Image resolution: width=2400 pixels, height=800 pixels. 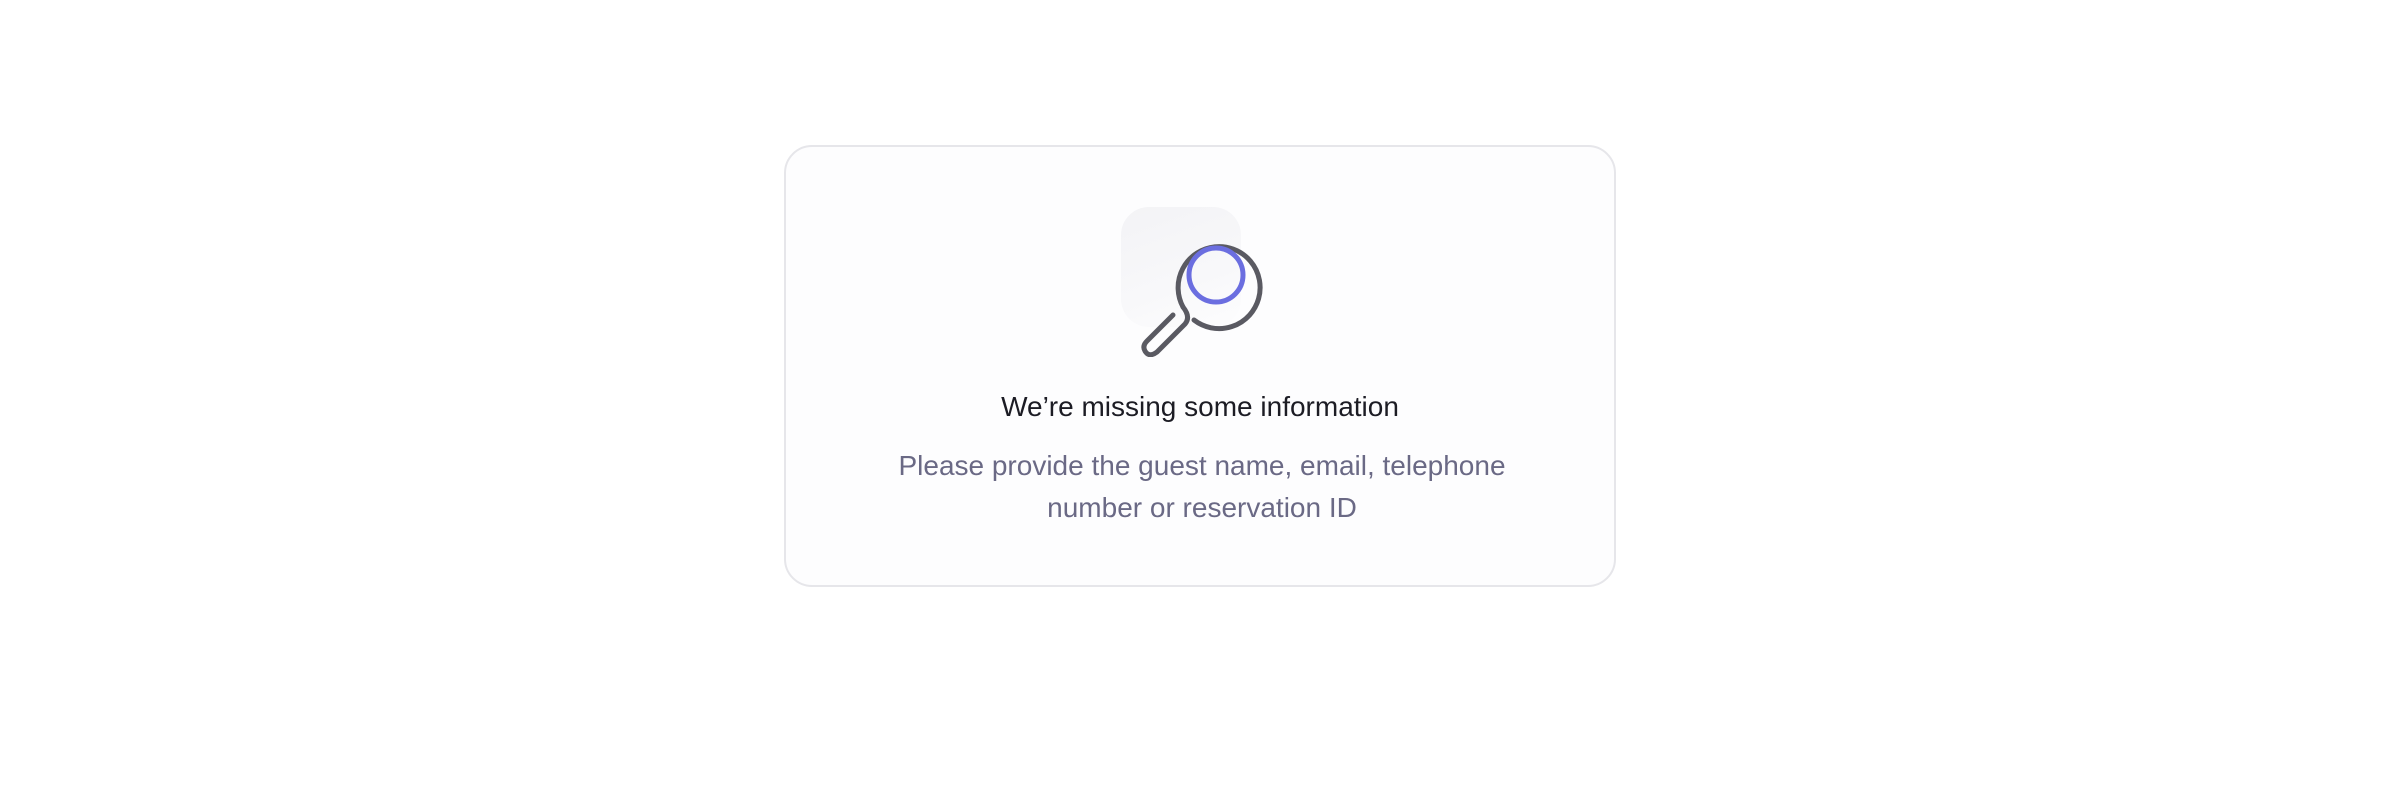 I want to click on empty-state-illustration, so click(x=1196, y=282).